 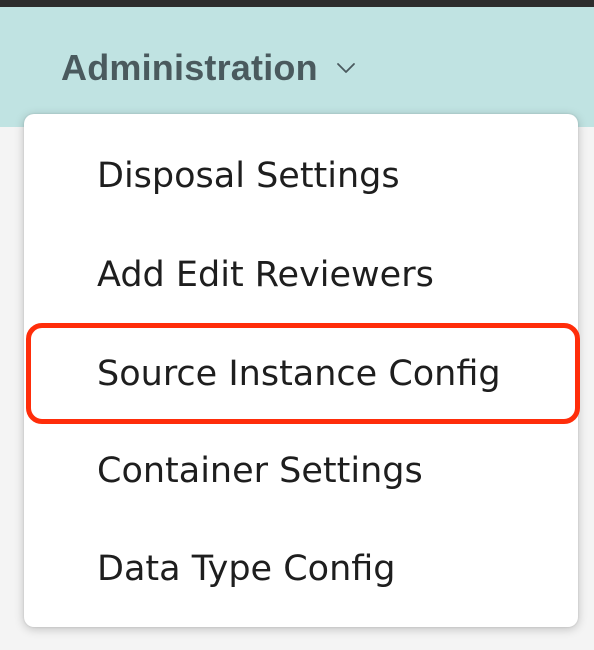 I want to click on menu-item-data-type-config: Data Type Config, so click(x=301, y=569).